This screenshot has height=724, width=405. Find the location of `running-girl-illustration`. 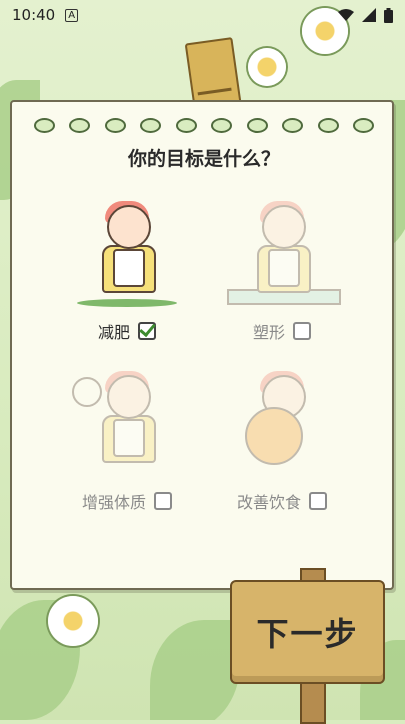

running-girl-illustration is located at coordinates (127, 252).